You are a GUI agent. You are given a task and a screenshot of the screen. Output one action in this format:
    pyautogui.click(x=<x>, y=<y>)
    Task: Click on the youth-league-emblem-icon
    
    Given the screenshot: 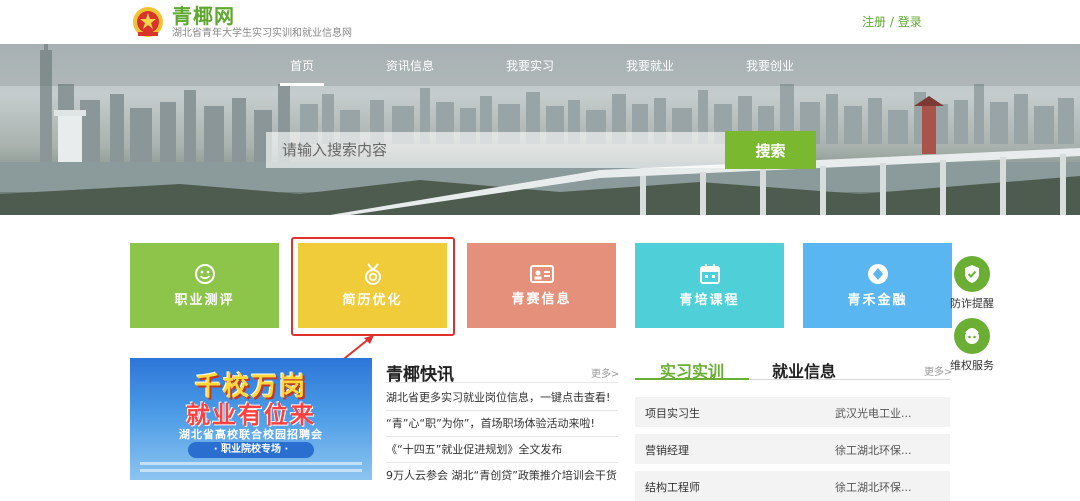 What is the action you would take?
    pyautogui.click(x=148, y=22)
    